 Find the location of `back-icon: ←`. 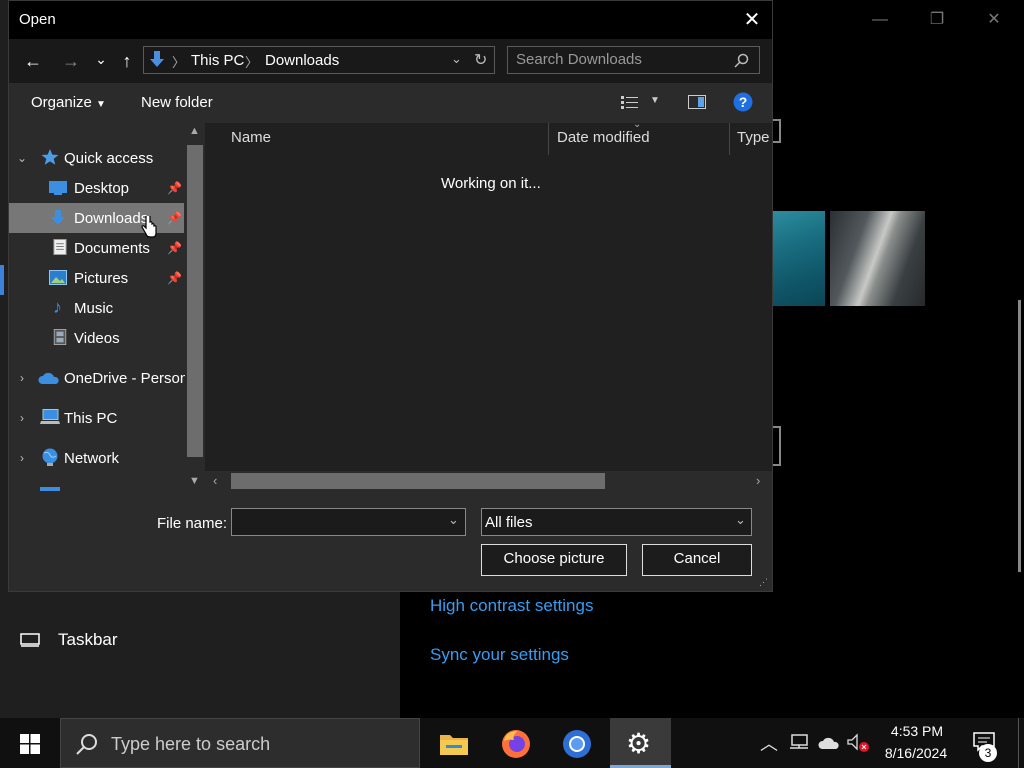

back-icon: ← is located at coordinates (33, 61).